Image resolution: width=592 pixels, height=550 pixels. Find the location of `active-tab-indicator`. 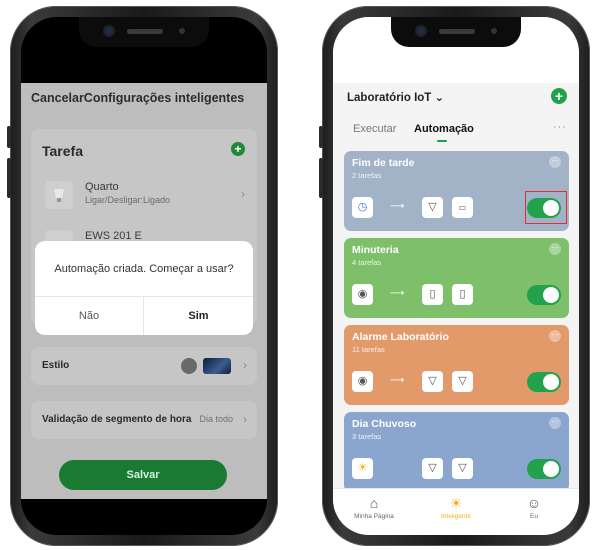

active-tab-indicator is located at coordinates (442, 141).